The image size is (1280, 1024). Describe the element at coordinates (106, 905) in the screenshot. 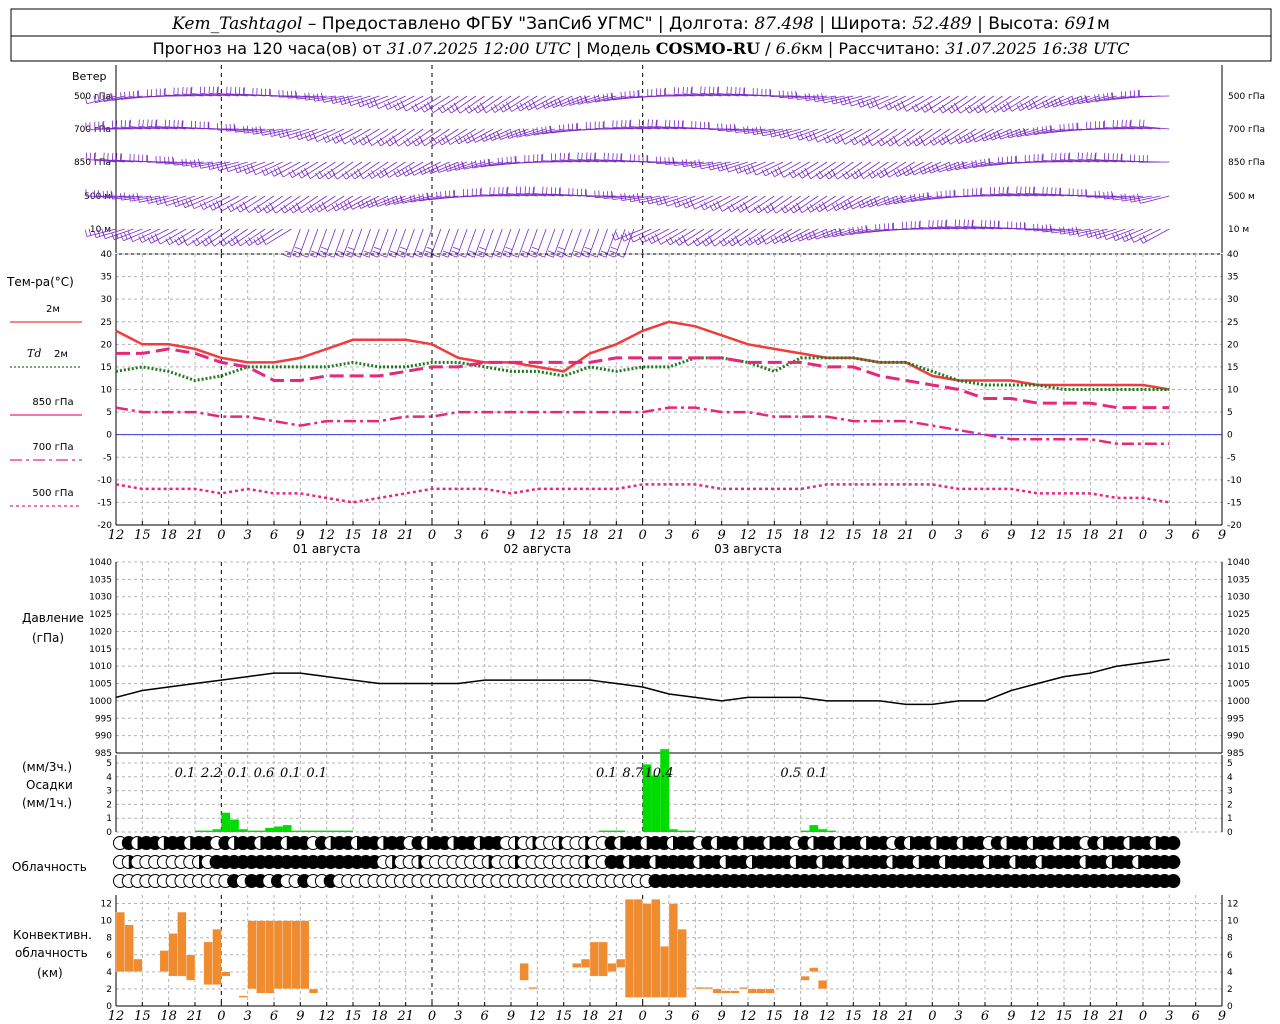

I see `y-tick-label-left: 12` at that location.